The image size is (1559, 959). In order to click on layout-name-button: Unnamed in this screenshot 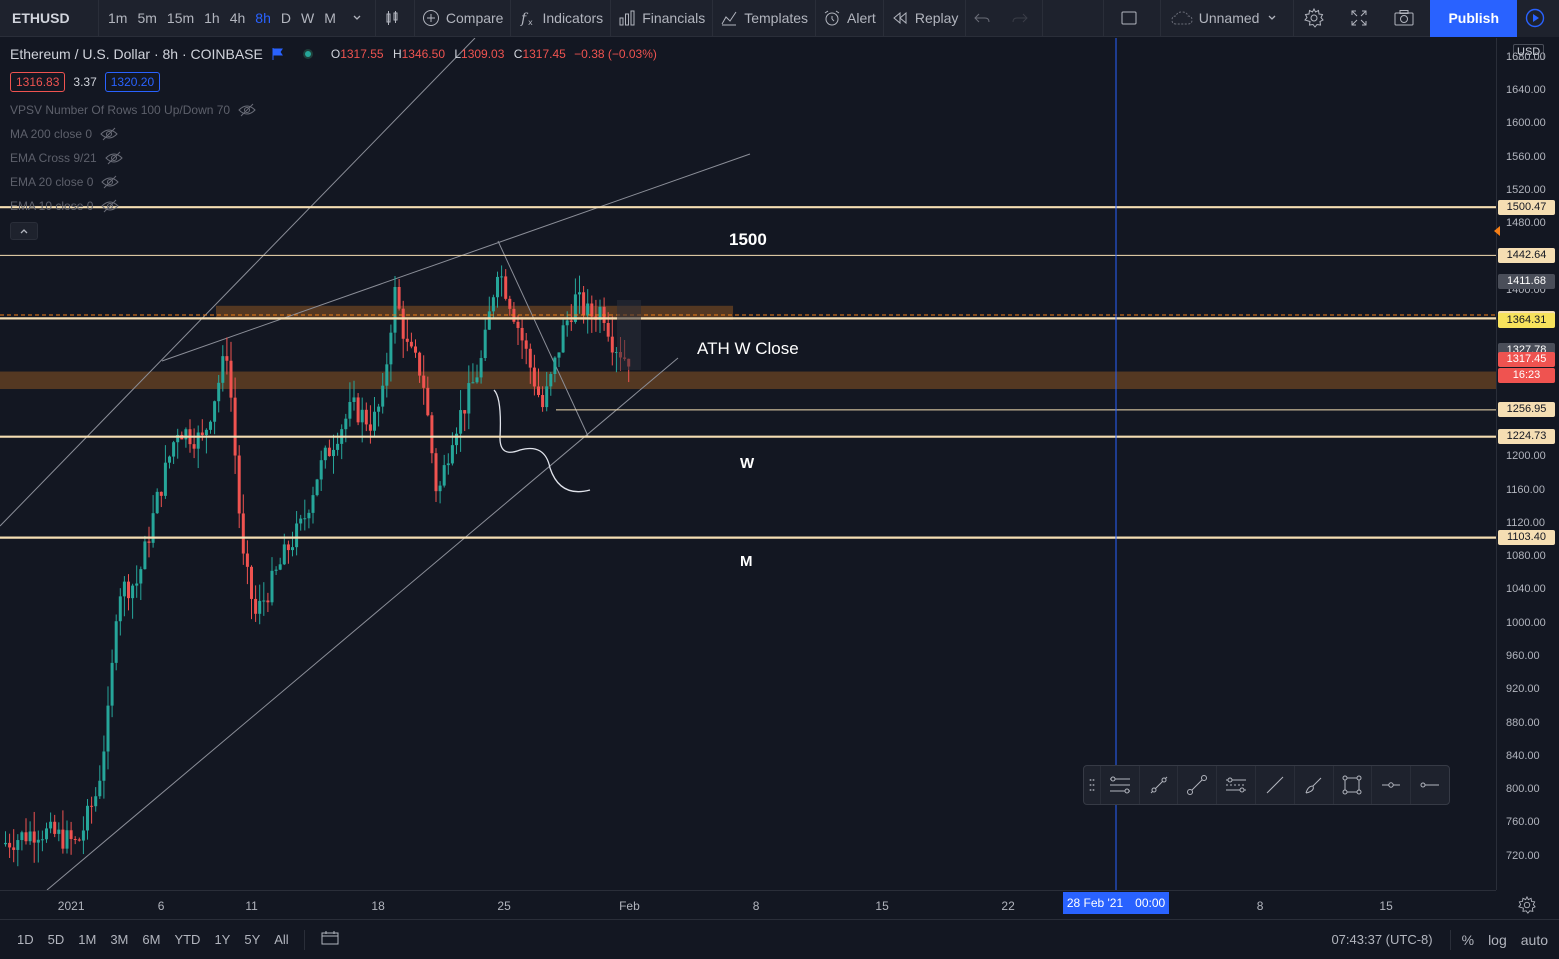, I will do `click(1227, 18)`.